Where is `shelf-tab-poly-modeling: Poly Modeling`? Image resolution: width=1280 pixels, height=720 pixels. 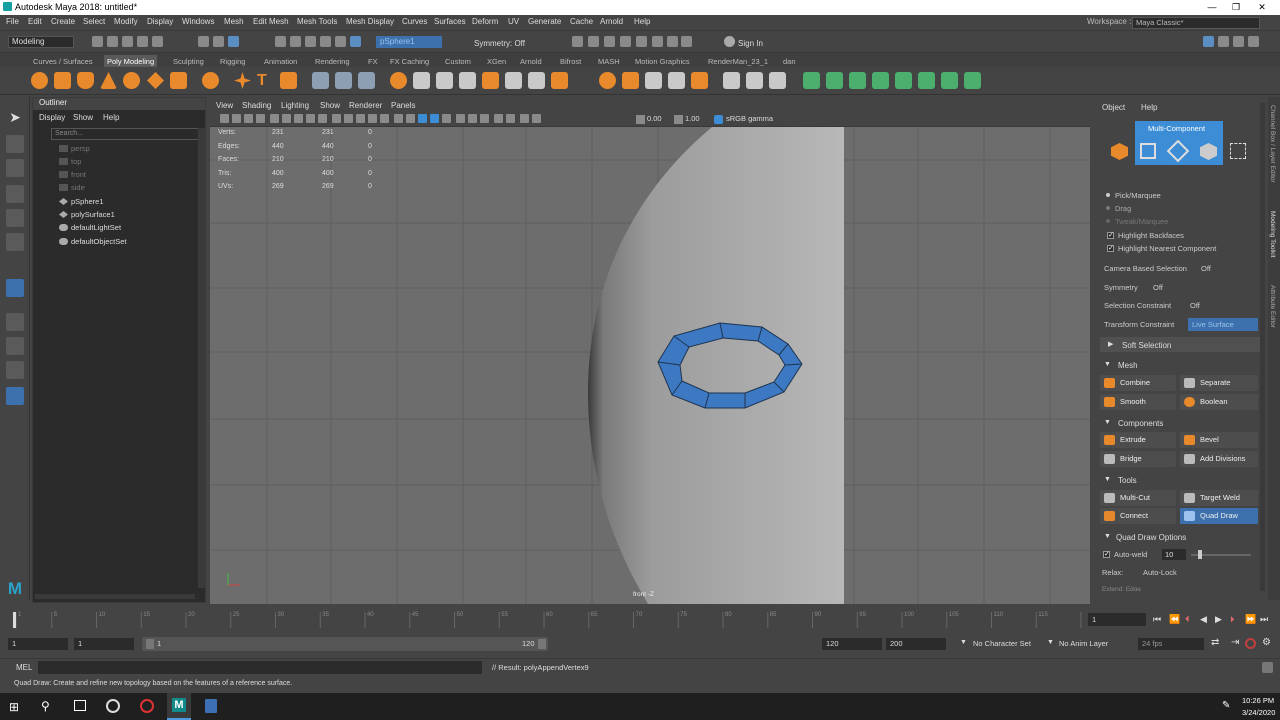 shelf-tab-poly-modeling: Poly Modeling is located at coordinates (131, 61).